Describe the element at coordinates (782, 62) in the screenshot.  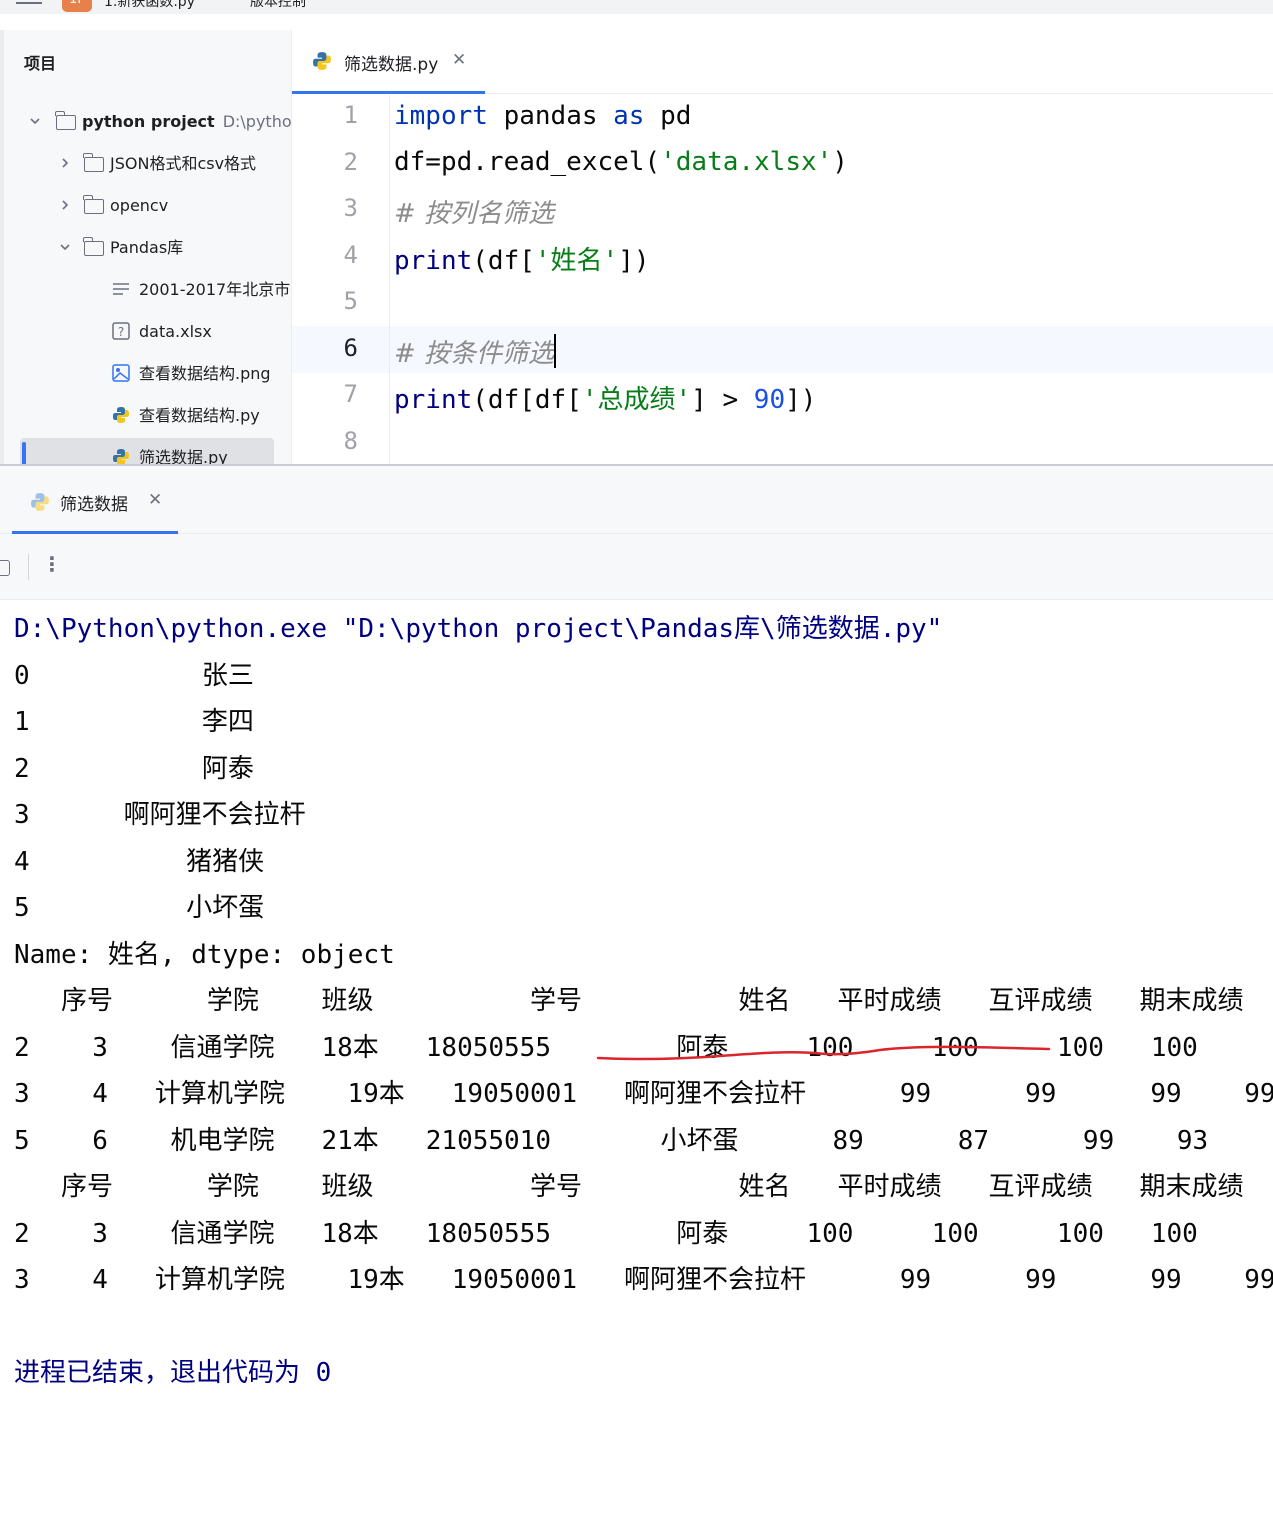
I see `editor-tab-bar: 筛选数据.py ✕` at that location.